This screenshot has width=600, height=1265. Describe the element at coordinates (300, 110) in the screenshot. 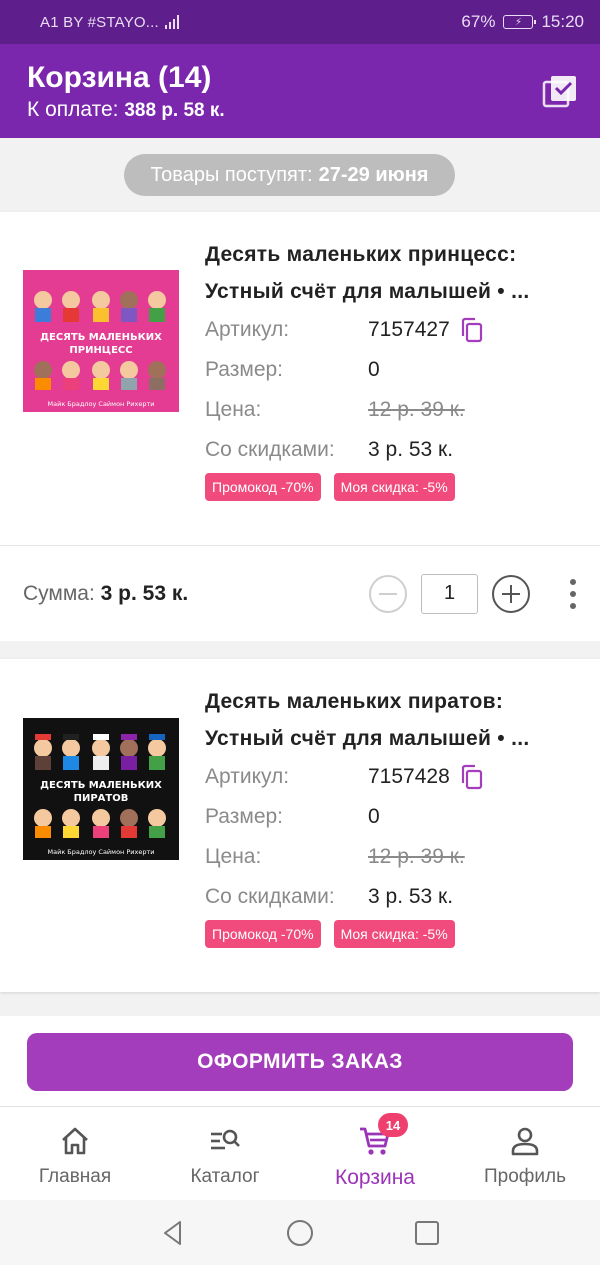

I see `to-pay: К оплате: 388 р. 58 к.` at that location.